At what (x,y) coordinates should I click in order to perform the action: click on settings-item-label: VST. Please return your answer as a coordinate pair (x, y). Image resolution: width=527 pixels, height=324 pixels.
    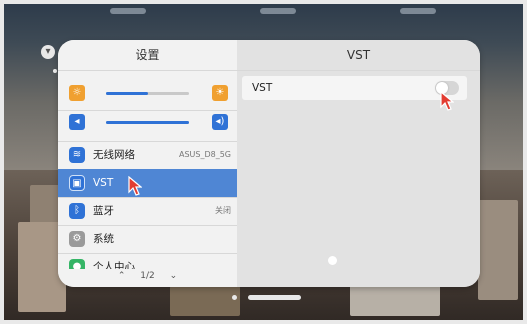
    Looking at the image, I should click on (103, 183).